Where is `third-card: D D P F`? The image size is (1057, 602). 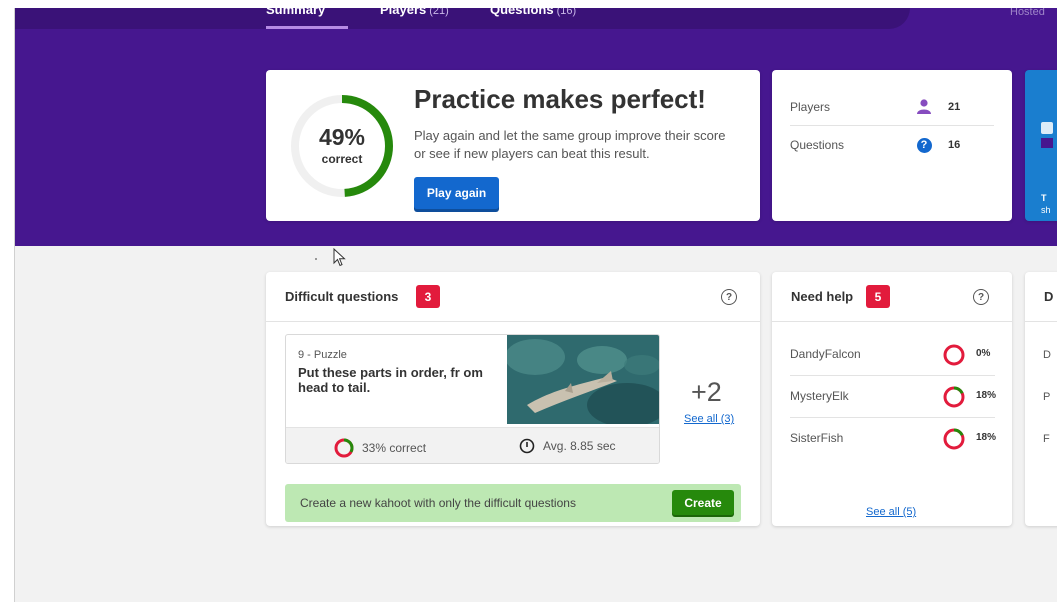
third-card: D D P F is located at coordinates (1041, 399).